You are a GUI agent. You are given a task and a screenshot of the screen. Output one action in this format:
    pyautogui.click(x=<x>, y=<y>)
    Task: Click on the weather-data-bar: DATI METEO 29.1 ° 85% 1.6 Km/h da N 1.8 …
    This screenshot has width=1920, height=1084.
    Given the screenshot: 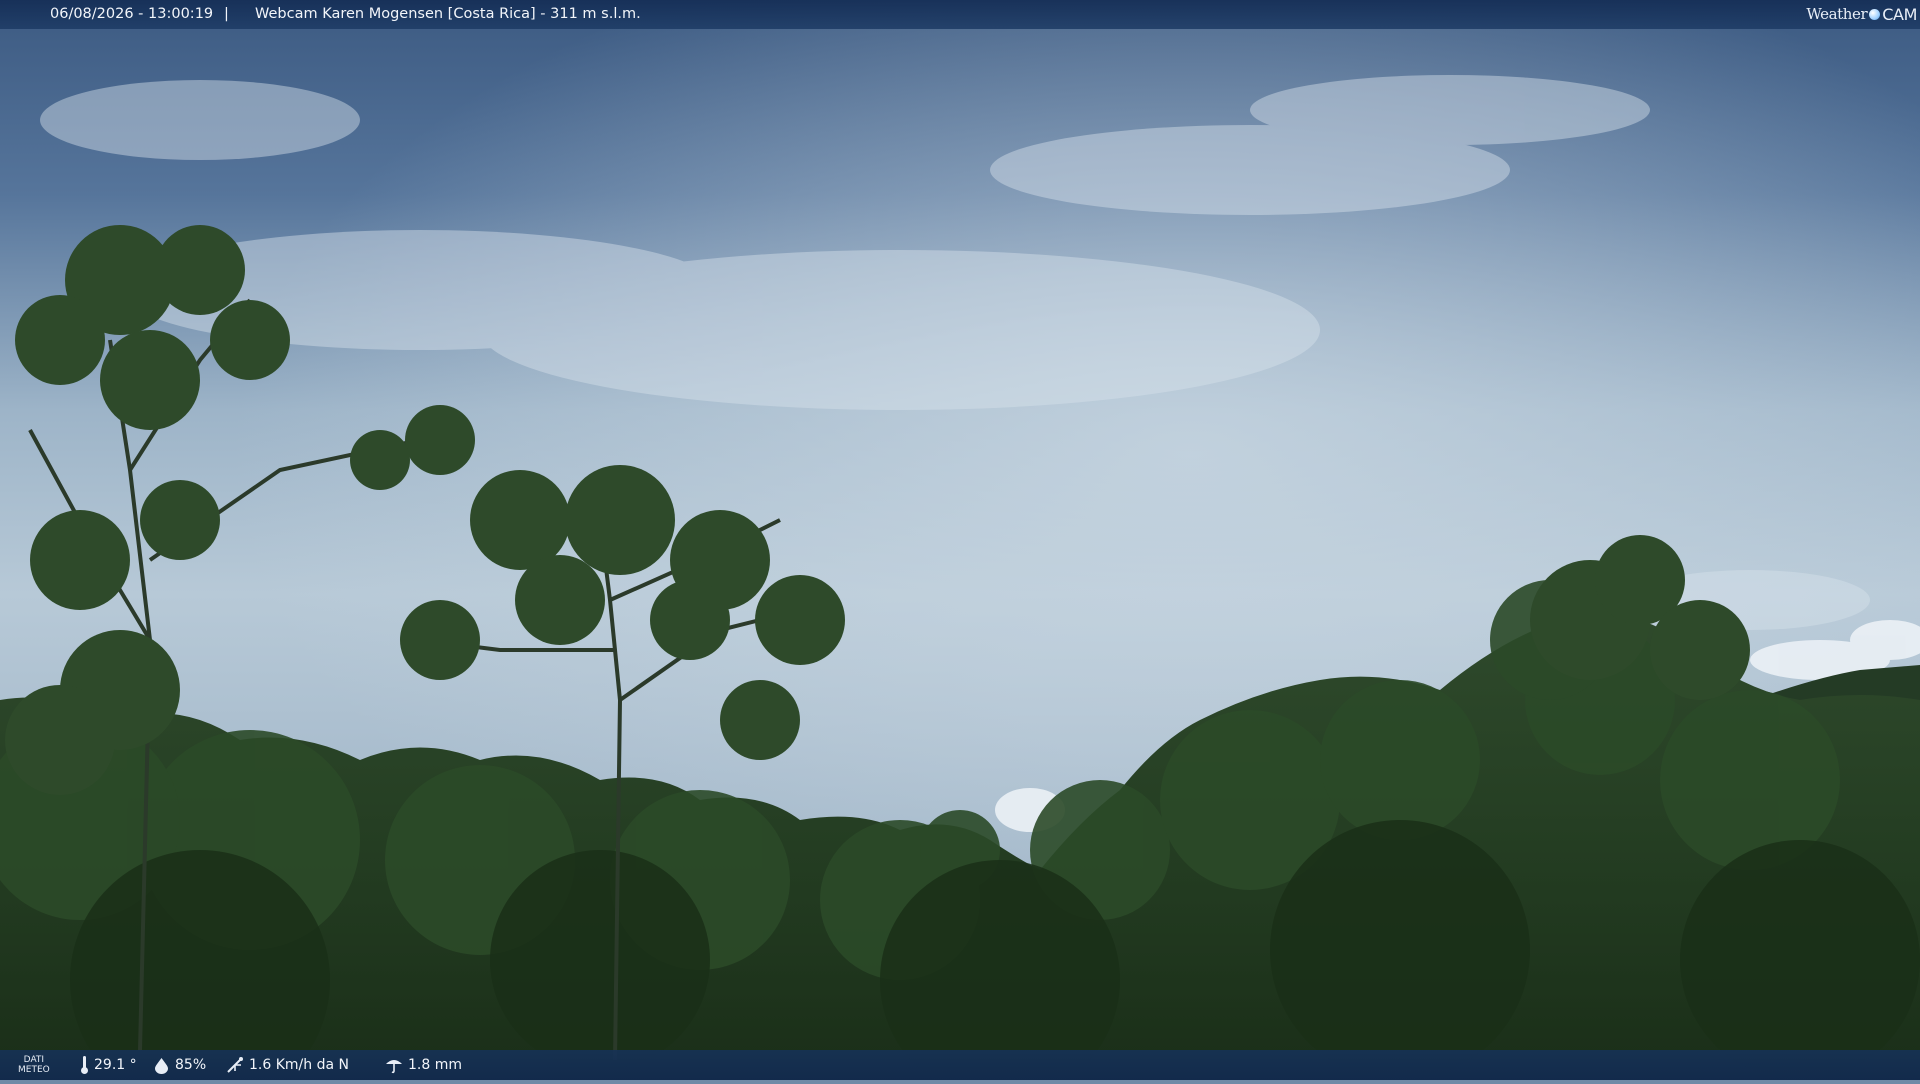 What is the action you would take?
    pyautogui.click(x=960, y=1065)
    